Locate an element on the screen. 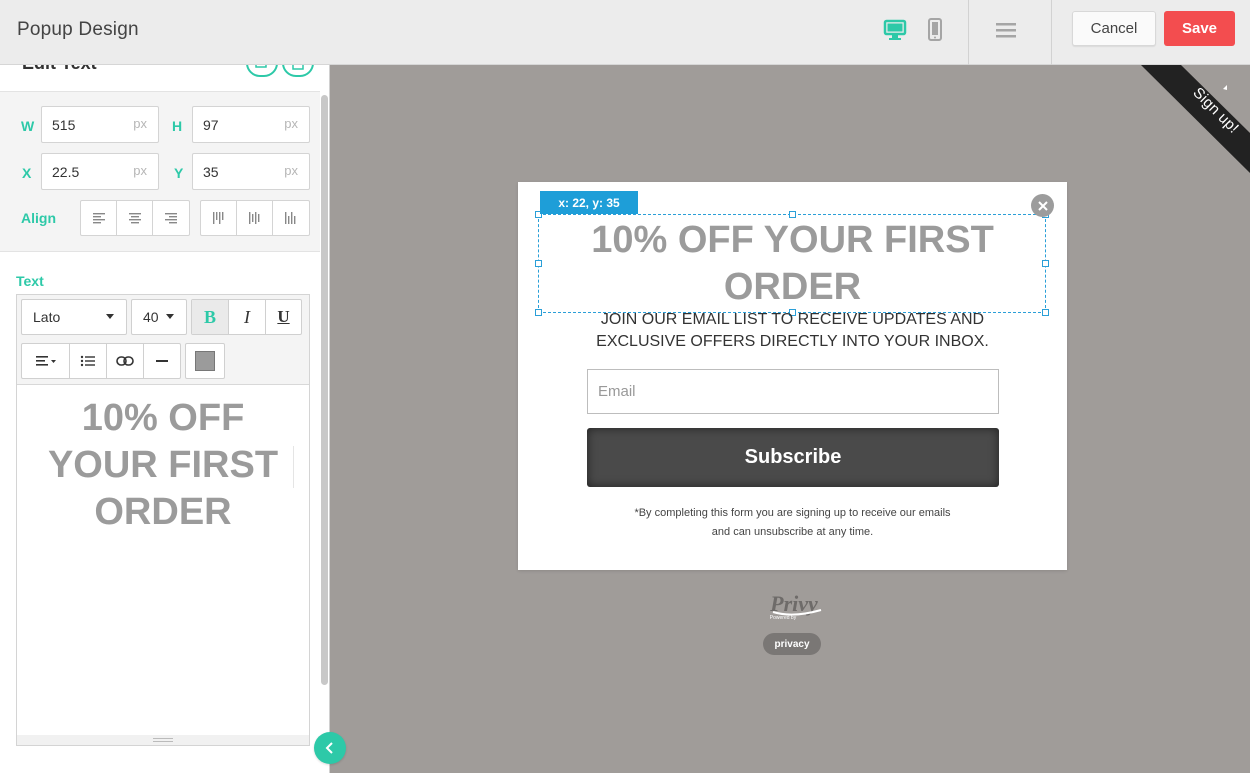  chevron-left-icon is located at coordinates (329, 748).